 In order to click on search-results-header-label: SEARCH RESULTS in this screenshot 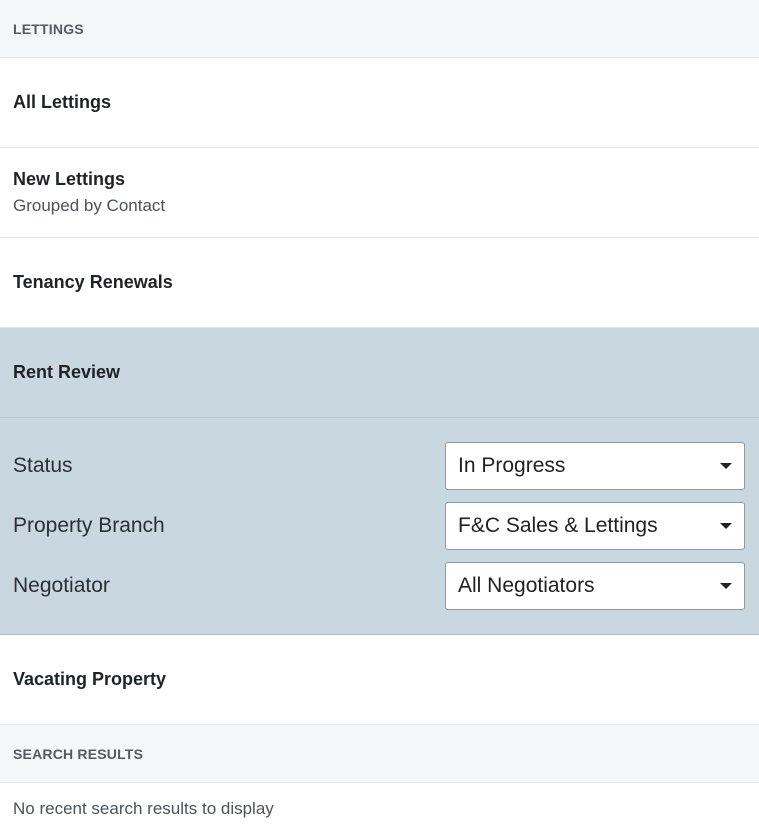, I will do `click(78, 753)`.